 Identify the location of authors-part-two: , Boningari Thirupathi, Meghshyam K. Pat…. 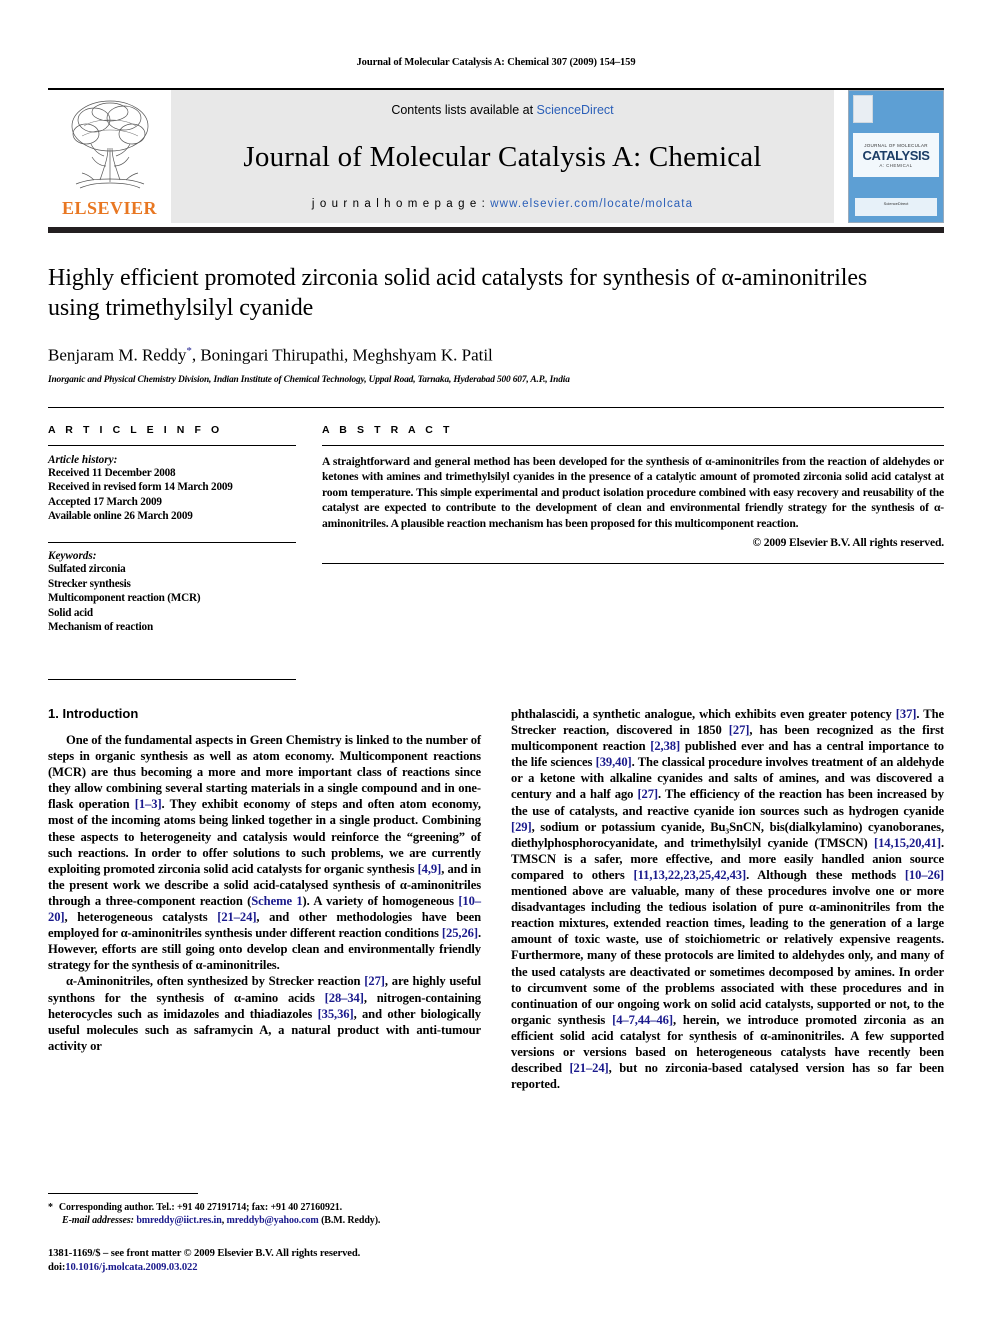
(342, 355).